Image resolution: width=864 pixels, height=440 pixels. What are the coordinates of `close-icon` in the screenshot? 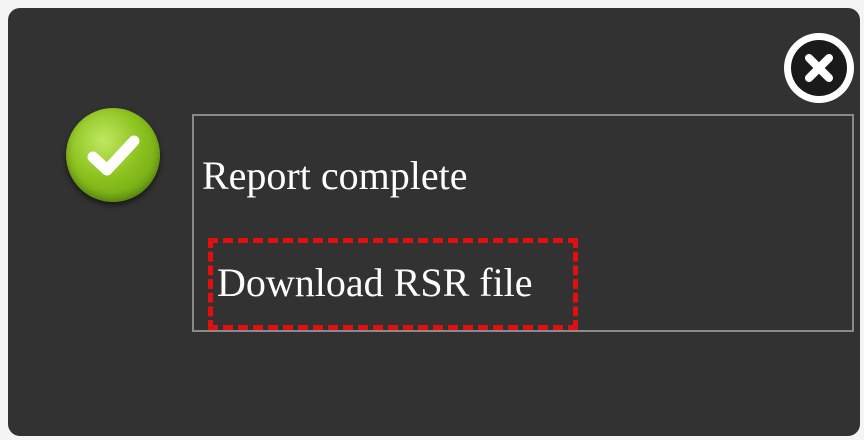 It's located at (819, 68).